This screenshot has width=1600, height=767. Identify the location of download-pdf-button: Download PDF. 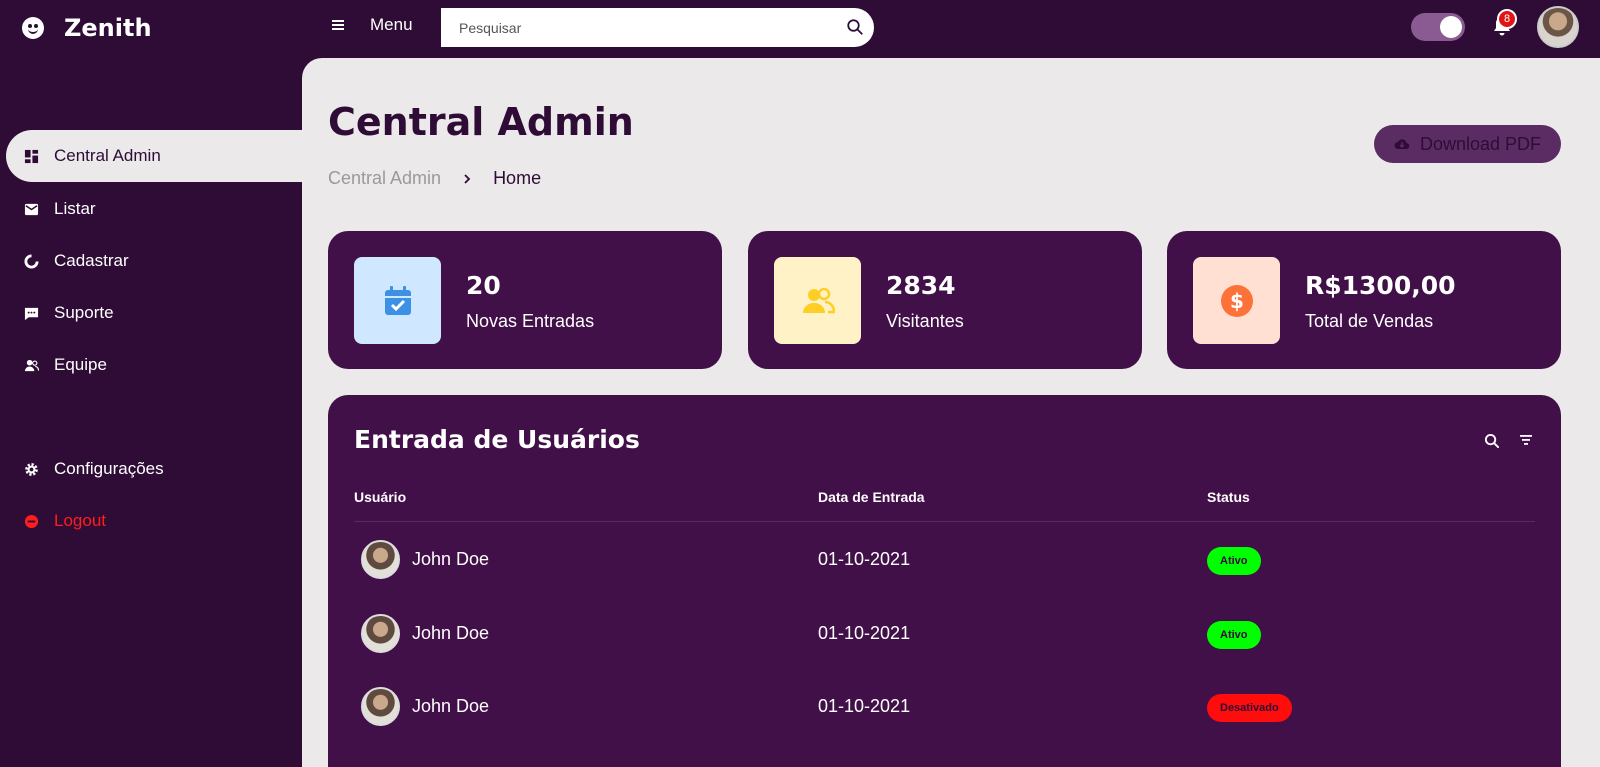
(1467, 144).